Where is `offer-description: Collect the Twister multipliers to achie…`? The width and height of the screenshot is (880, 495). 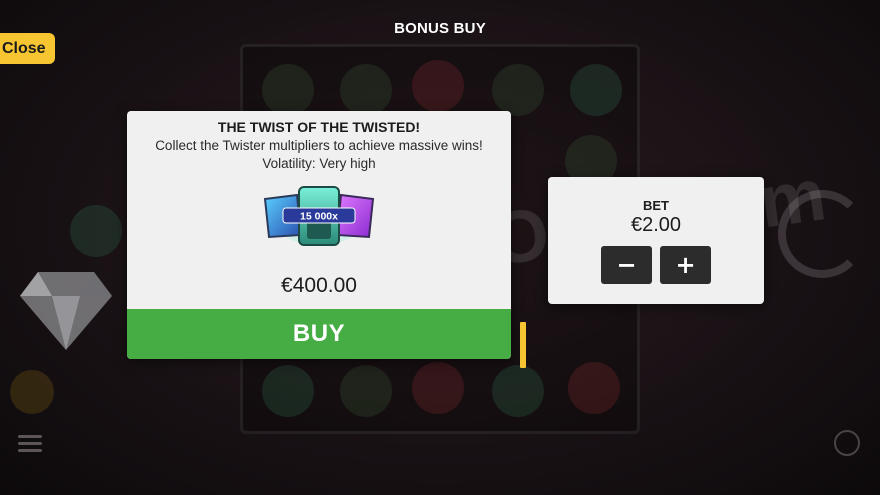 offer-description: Collect the Twister multipliers to achie… is located at coordinates (319, 145).